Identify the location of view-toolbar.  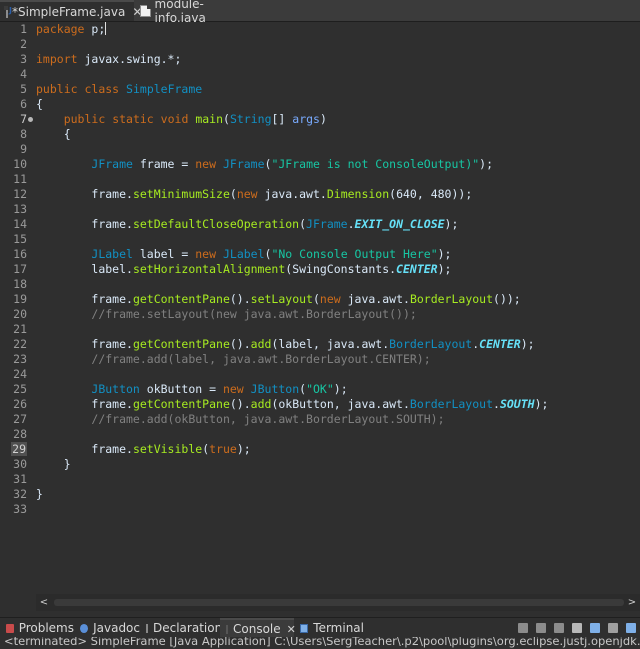
(577, 628).